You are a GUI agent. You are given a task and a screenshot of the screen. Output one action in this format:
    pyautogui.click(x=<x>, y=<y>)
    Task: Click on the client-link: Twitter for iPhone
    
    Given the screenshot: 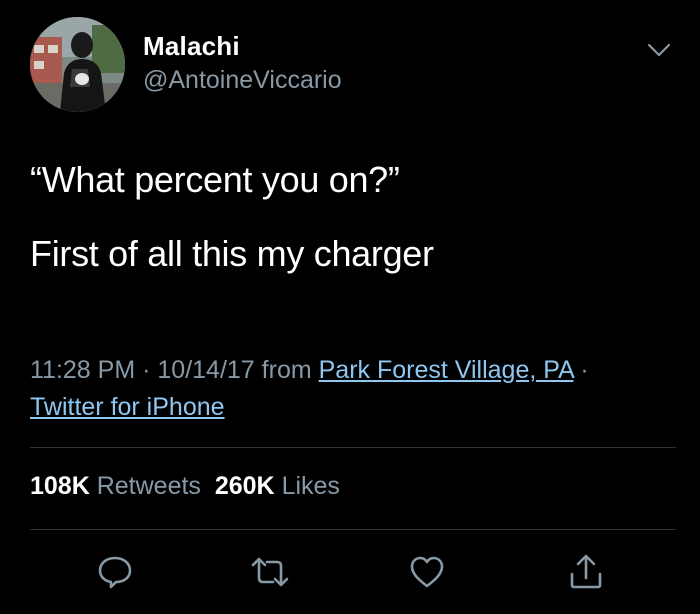 What is the action you would take?
    pyautogui.click(x=127, y=407)
    